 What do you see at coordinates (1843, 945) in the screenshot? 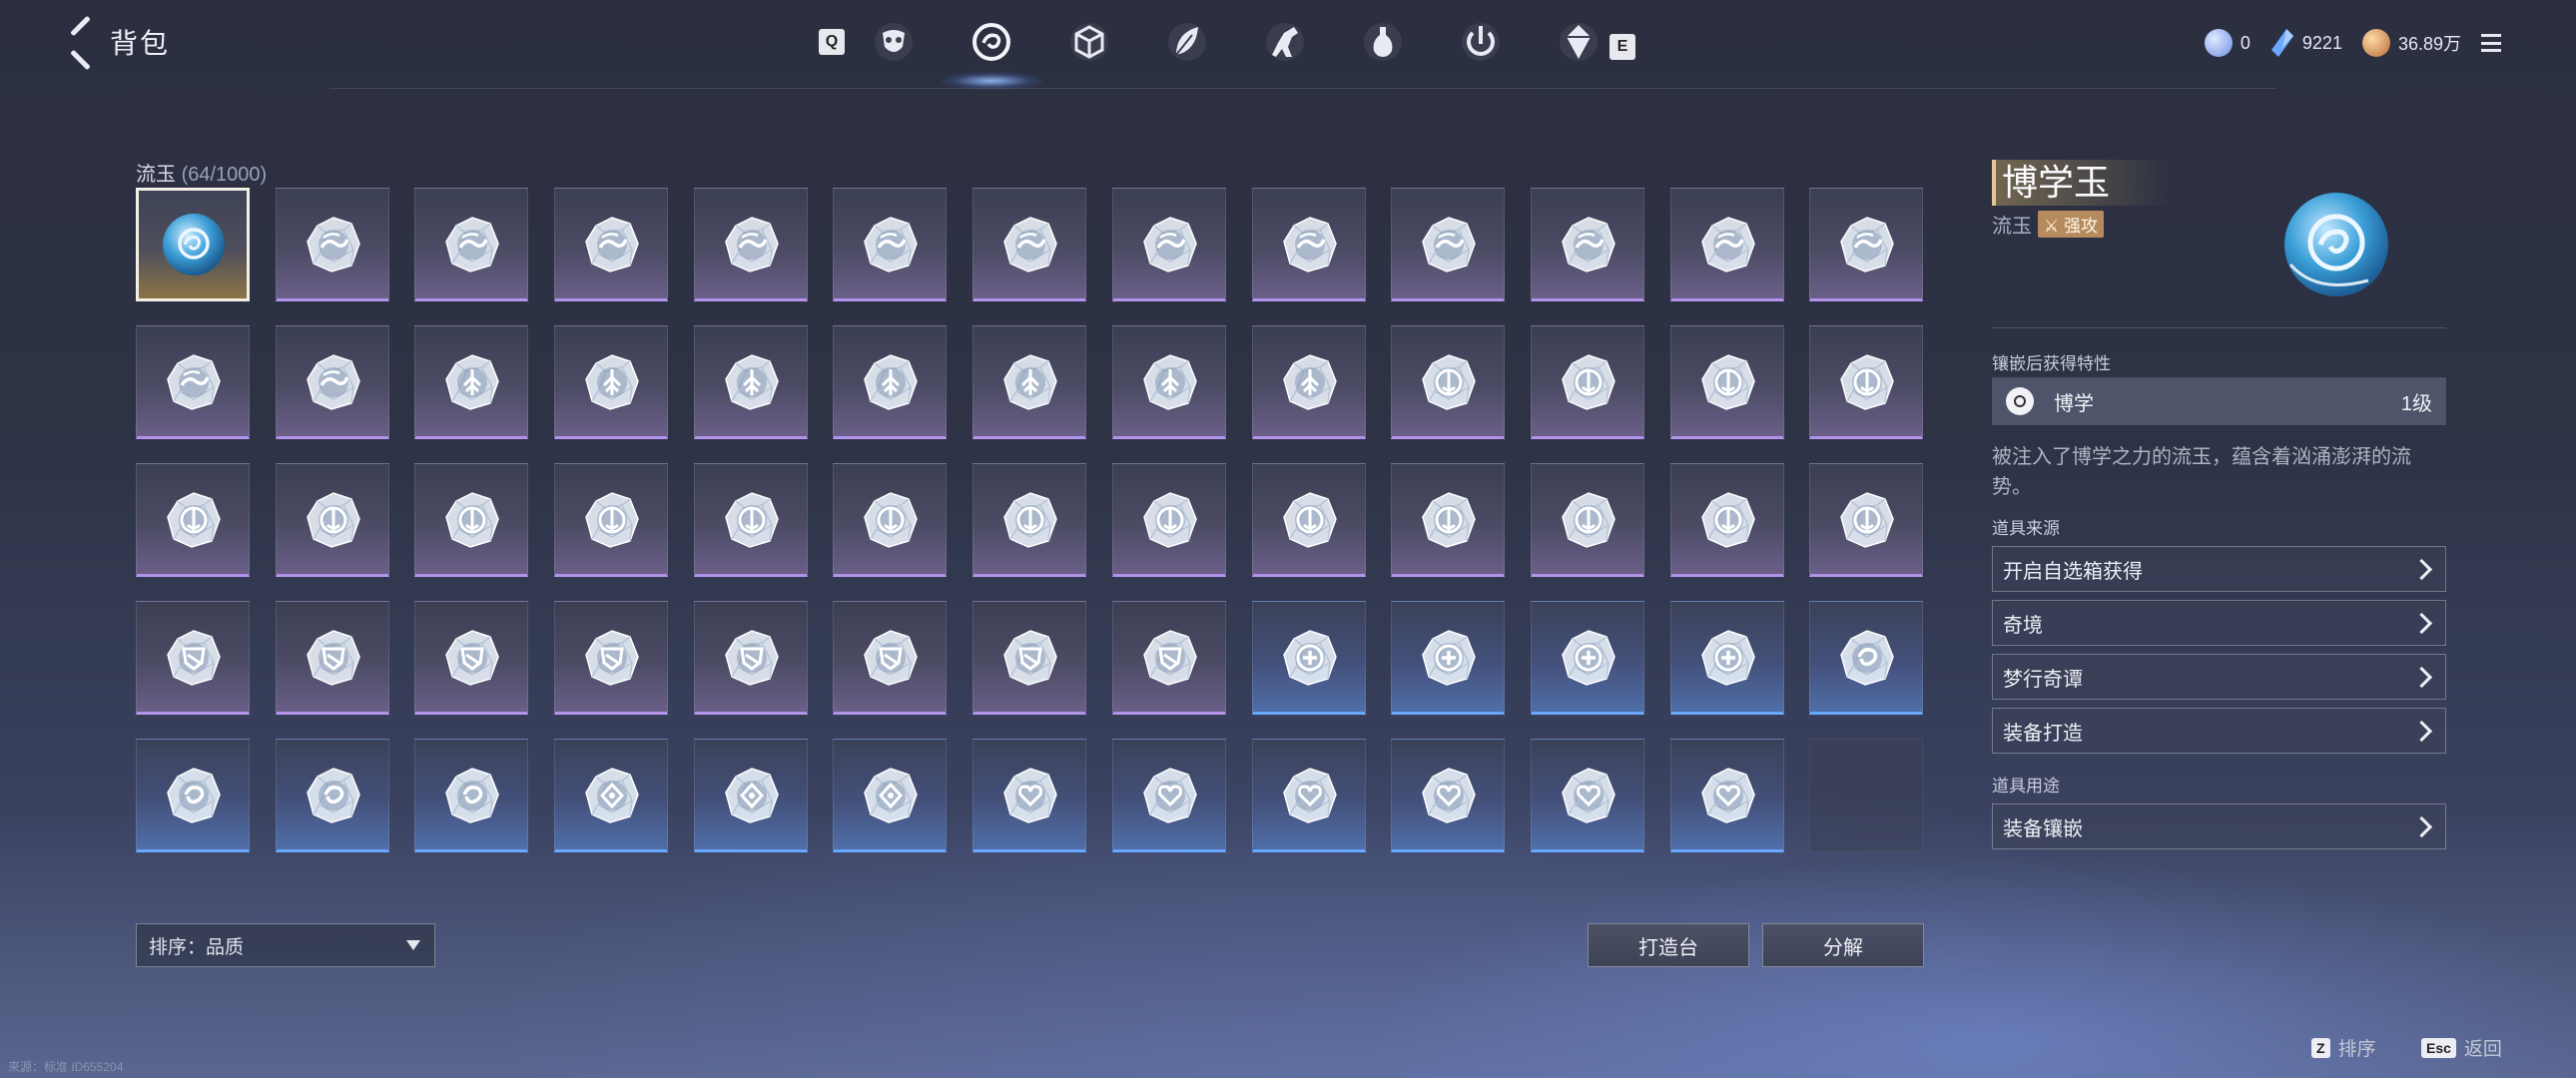
I see `decompose-button: 分解` at bounding box center [1843, 945].